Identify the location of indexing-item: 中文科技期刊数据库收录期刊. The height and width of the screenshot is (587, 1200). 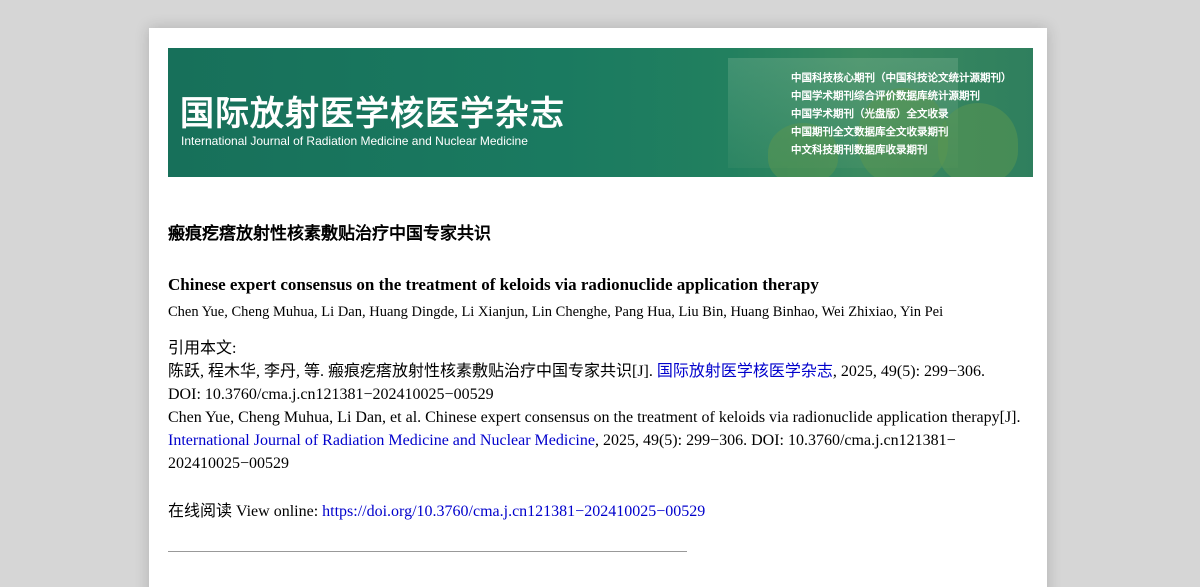
(859, 150).